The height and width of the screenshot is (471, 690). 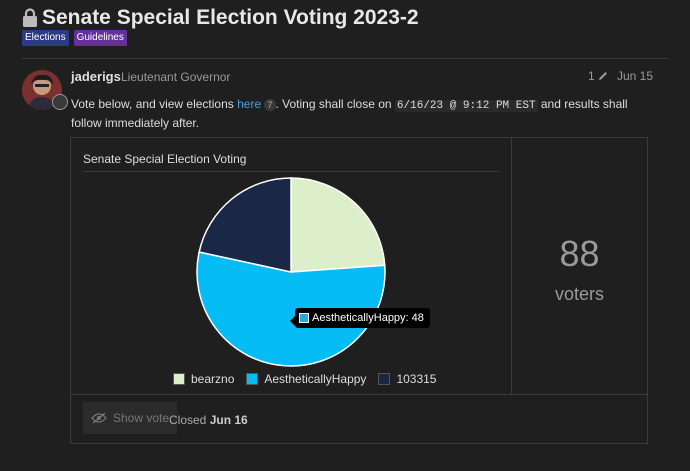 I want to click on poll-closed-status: Closed Jun 16, so click(x=208, y=420).